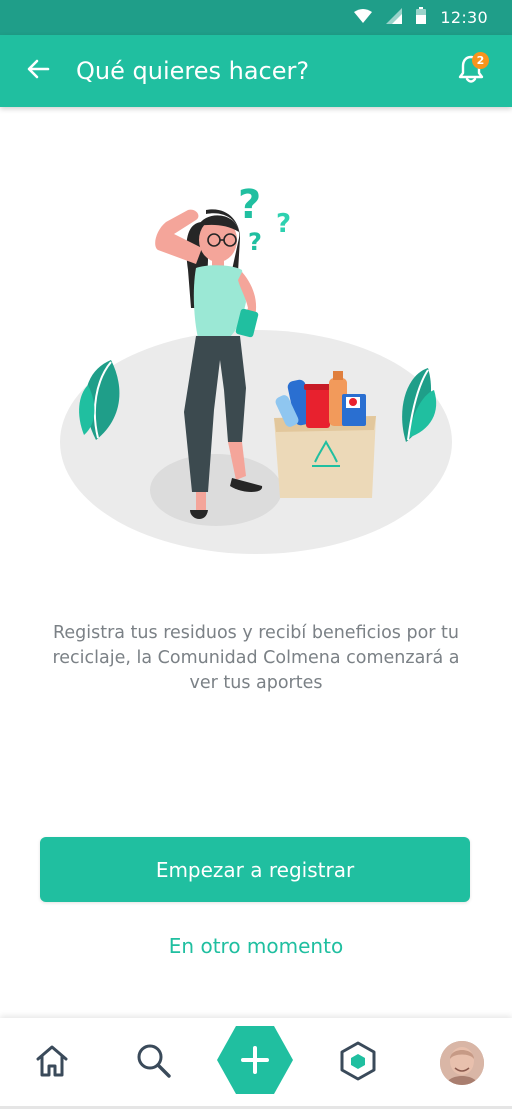 This screenshot has width=512, height=1109. Describe the element at coordinates (256, 17) in the screenshot. I see `status-bar: 12:30` at that location.